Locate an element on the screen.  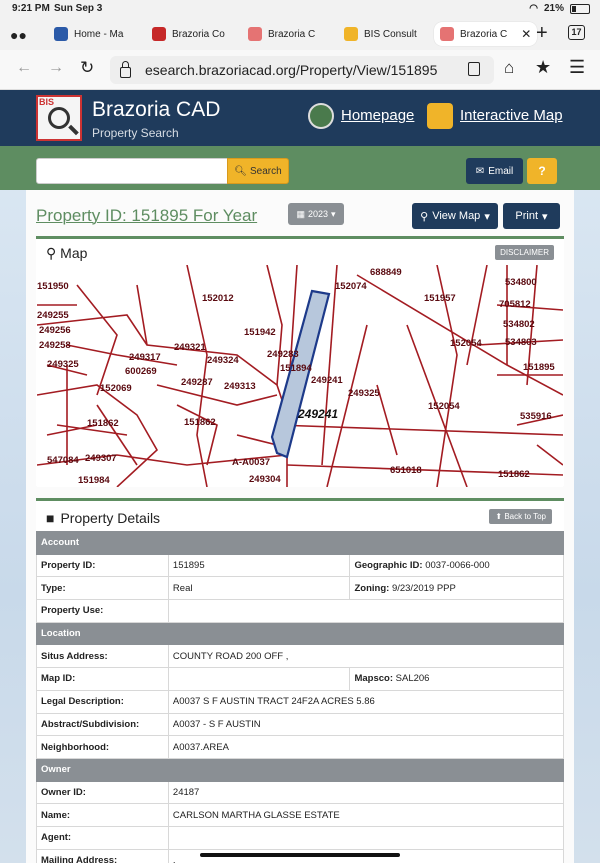
view-map-label: View Map is located at coordinates (456, 216).